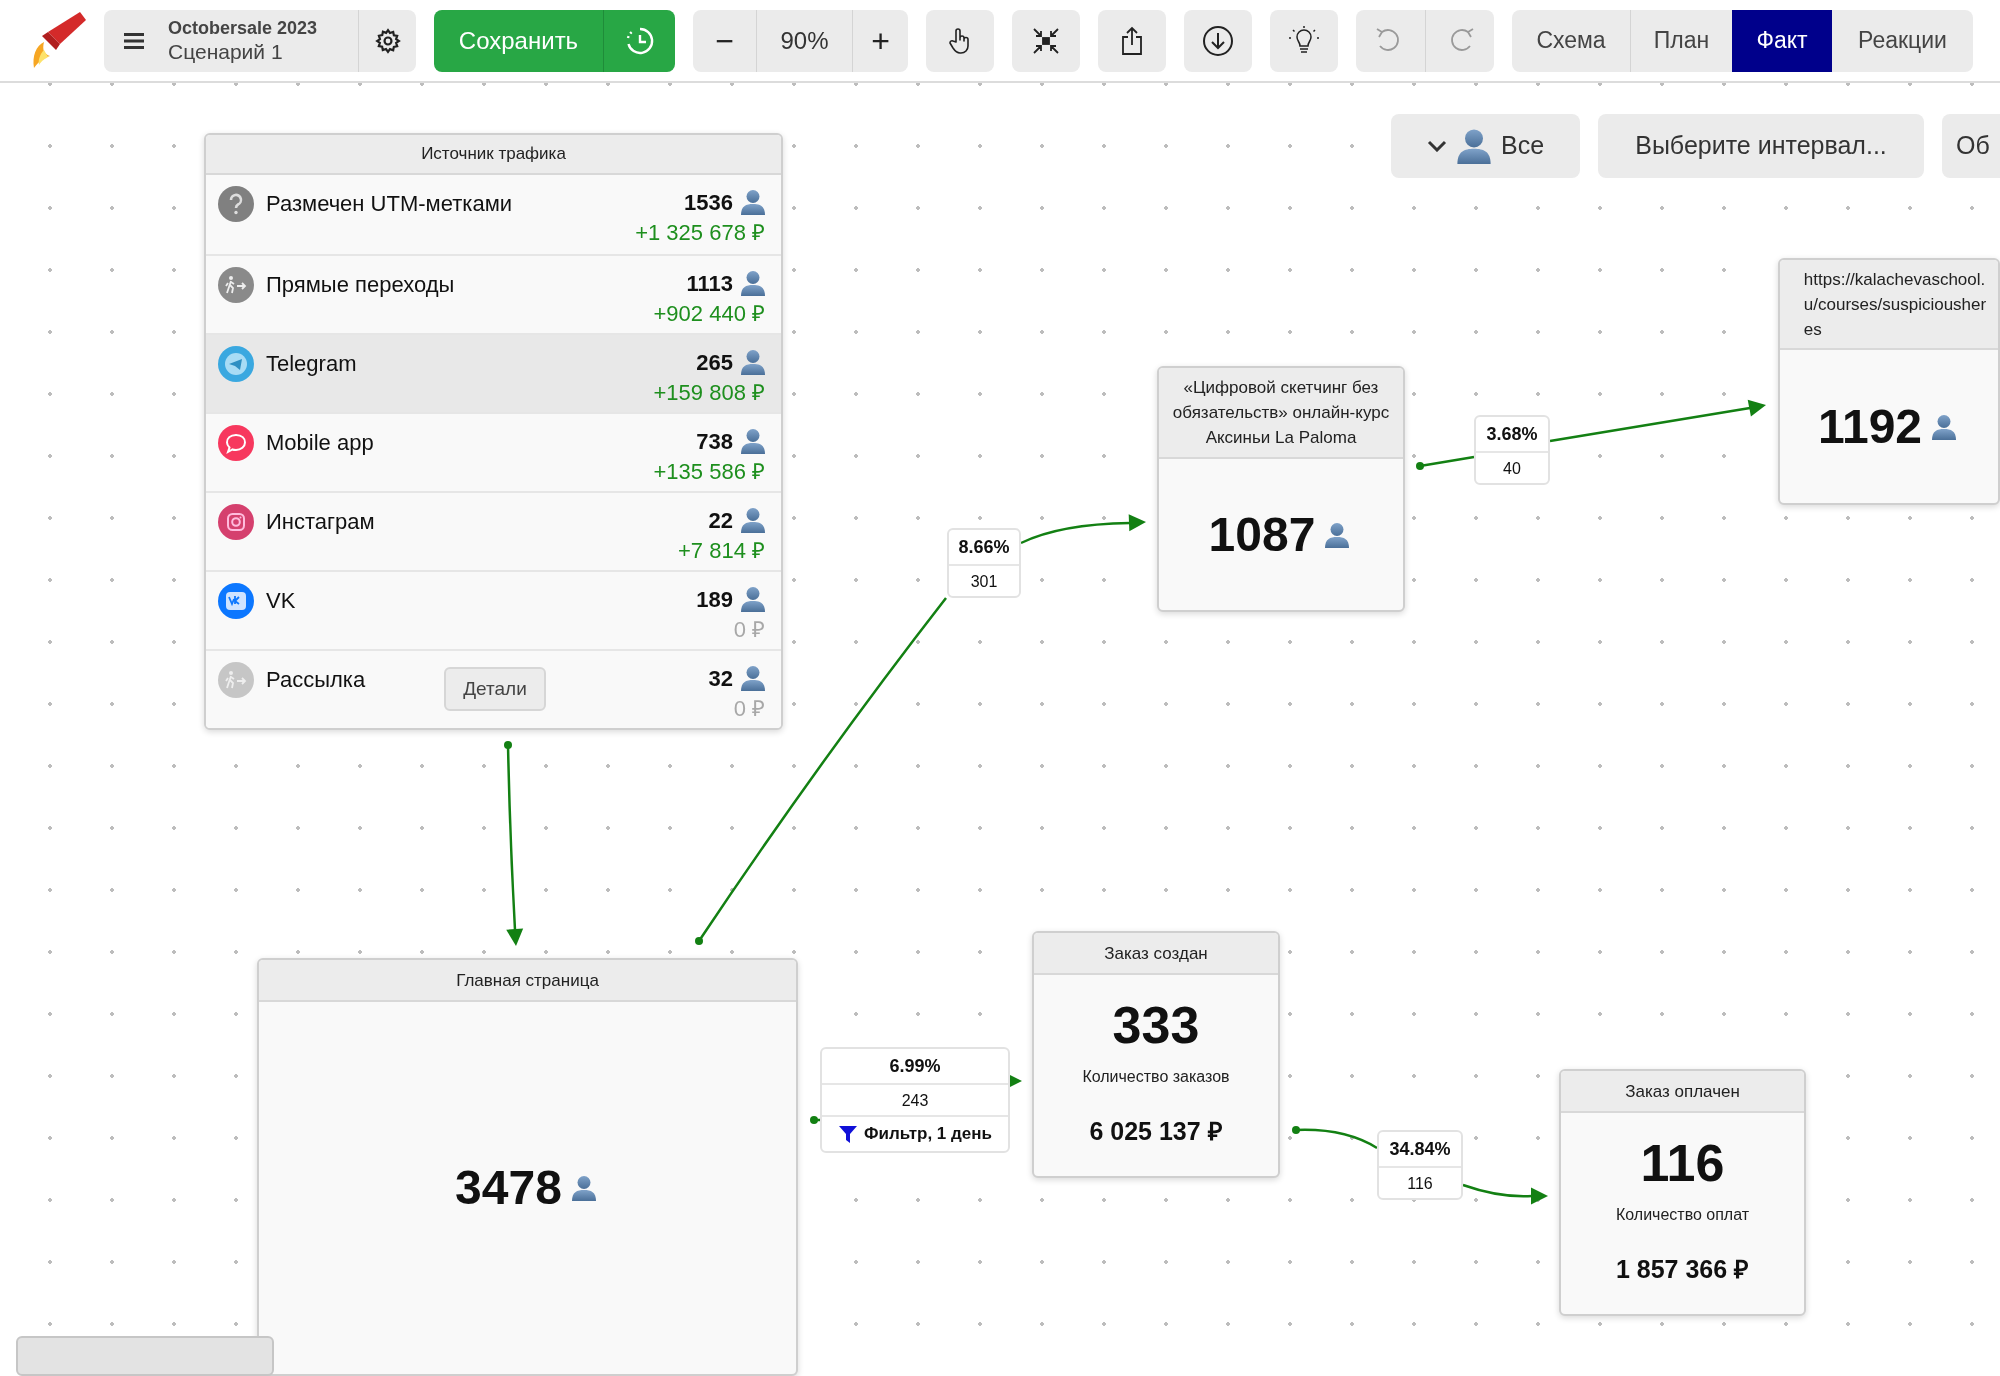 This screenshot has height=1376, width=2000. Describe the element at coordinates (804, 40) in the screenshot. I see `zoom-level: 90%` at that location.